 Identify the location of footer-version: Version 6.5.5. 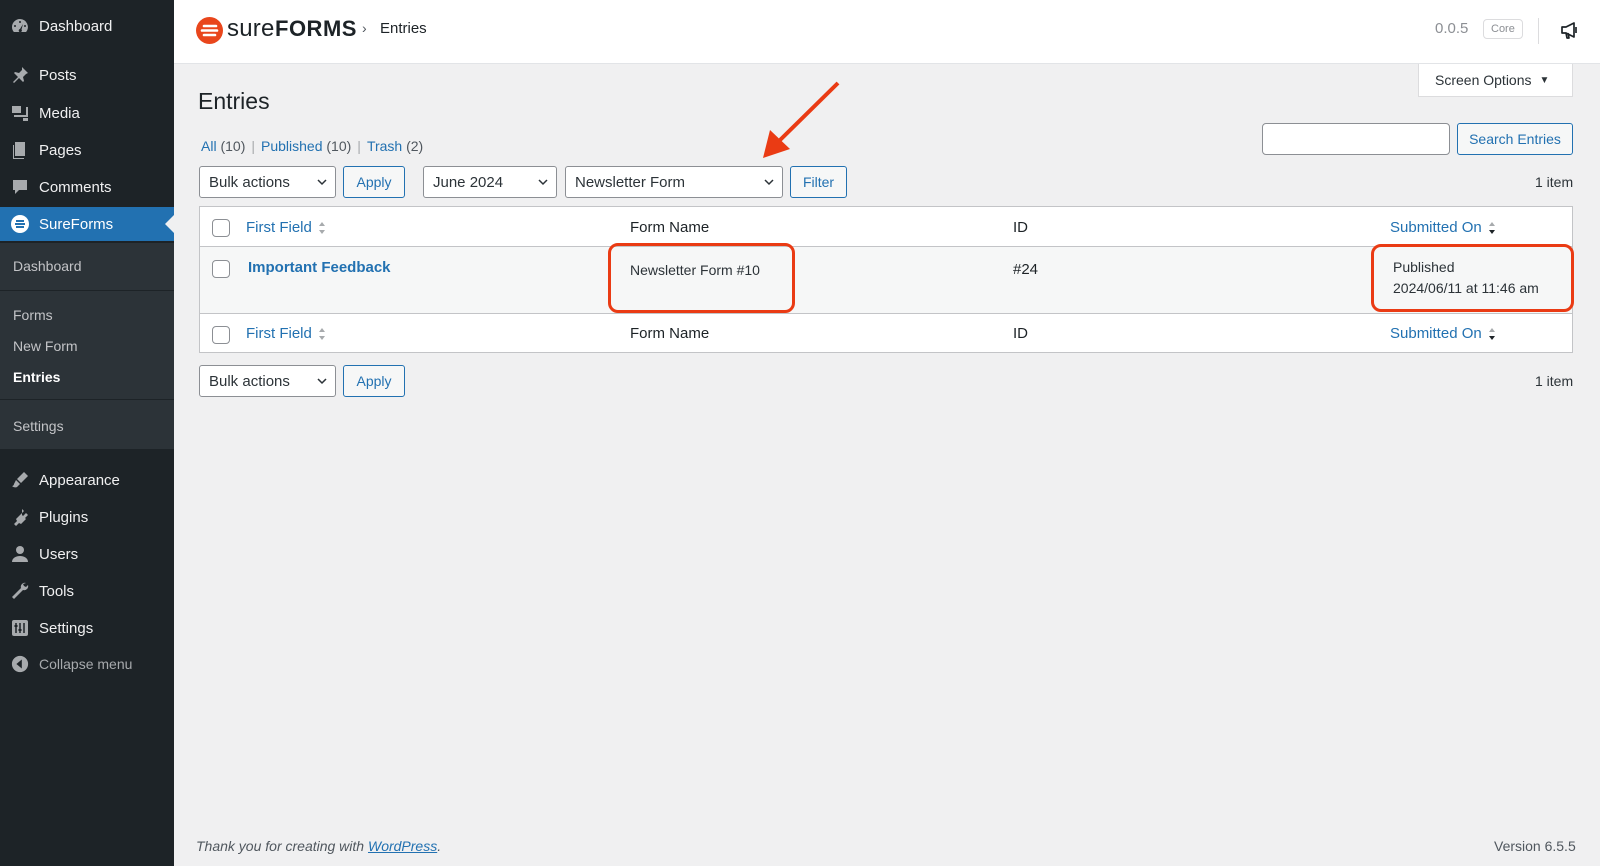
(1535, 846).